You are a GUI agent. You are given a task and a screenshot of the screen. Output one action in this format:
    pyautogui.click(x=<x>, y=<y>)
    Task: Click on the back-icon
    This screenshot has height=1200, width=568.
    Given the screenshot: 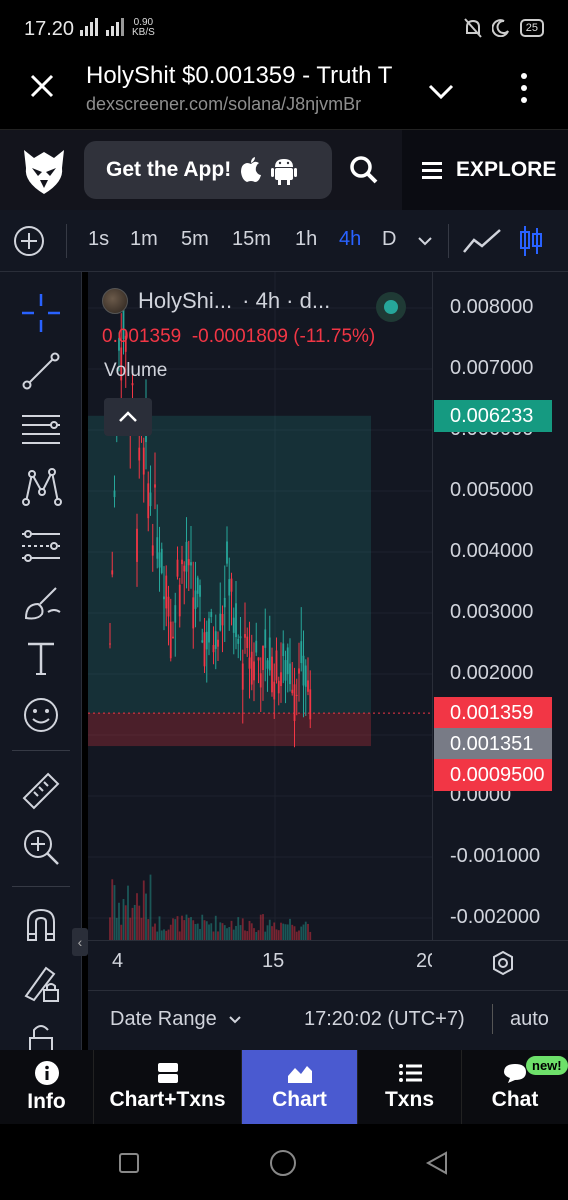 What is the action you would take?
    pyautogui.click(x=437, y=1163)
    